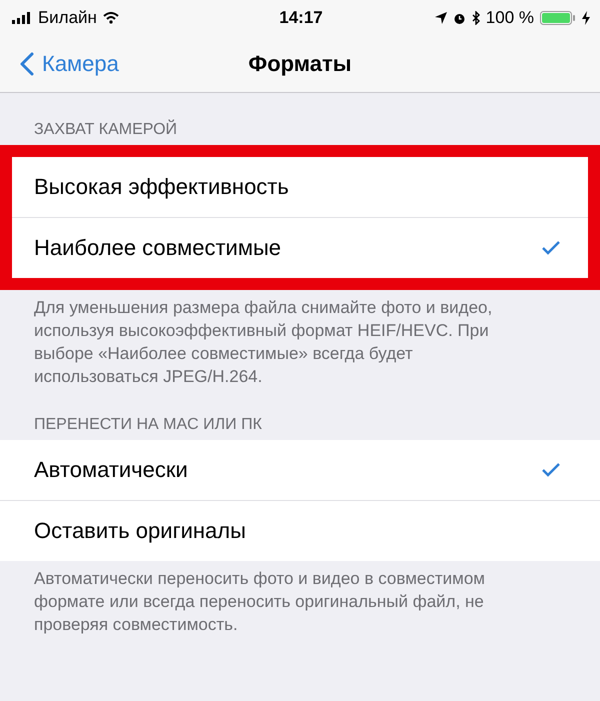 The image size is (600, 701). I want to click on bluetooth-icon, so click(476, 18).